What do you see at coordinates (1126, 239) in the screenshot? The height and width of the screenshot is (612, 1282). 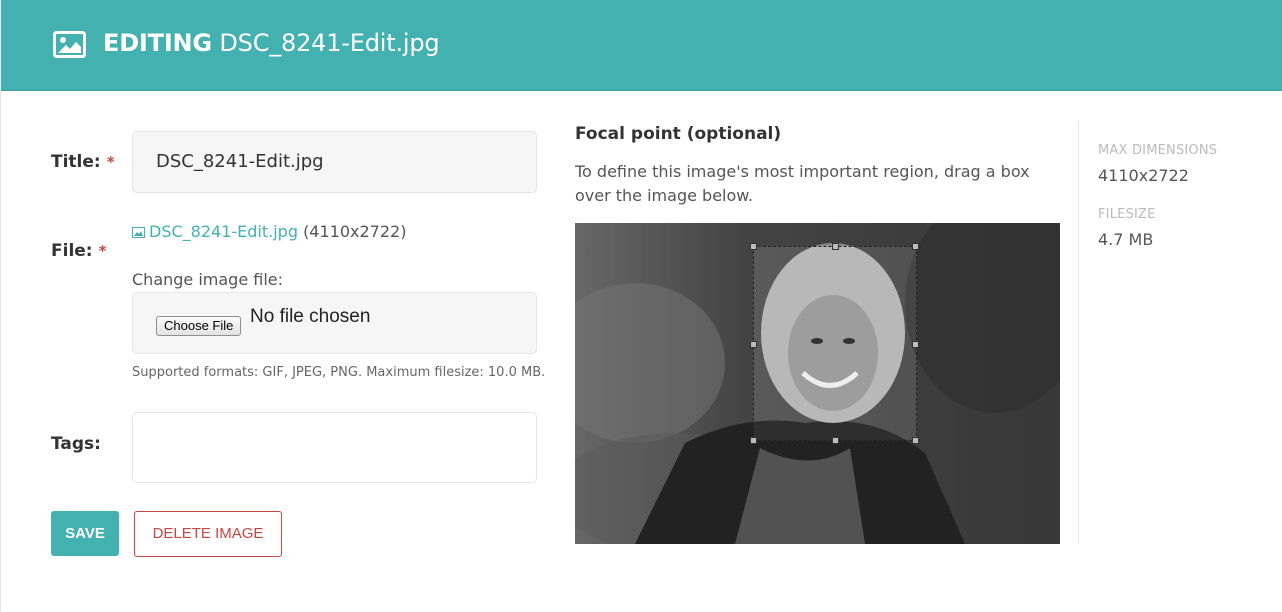 I see `filesize-value: 4.7 MB` at bounding box center [1126, 239].